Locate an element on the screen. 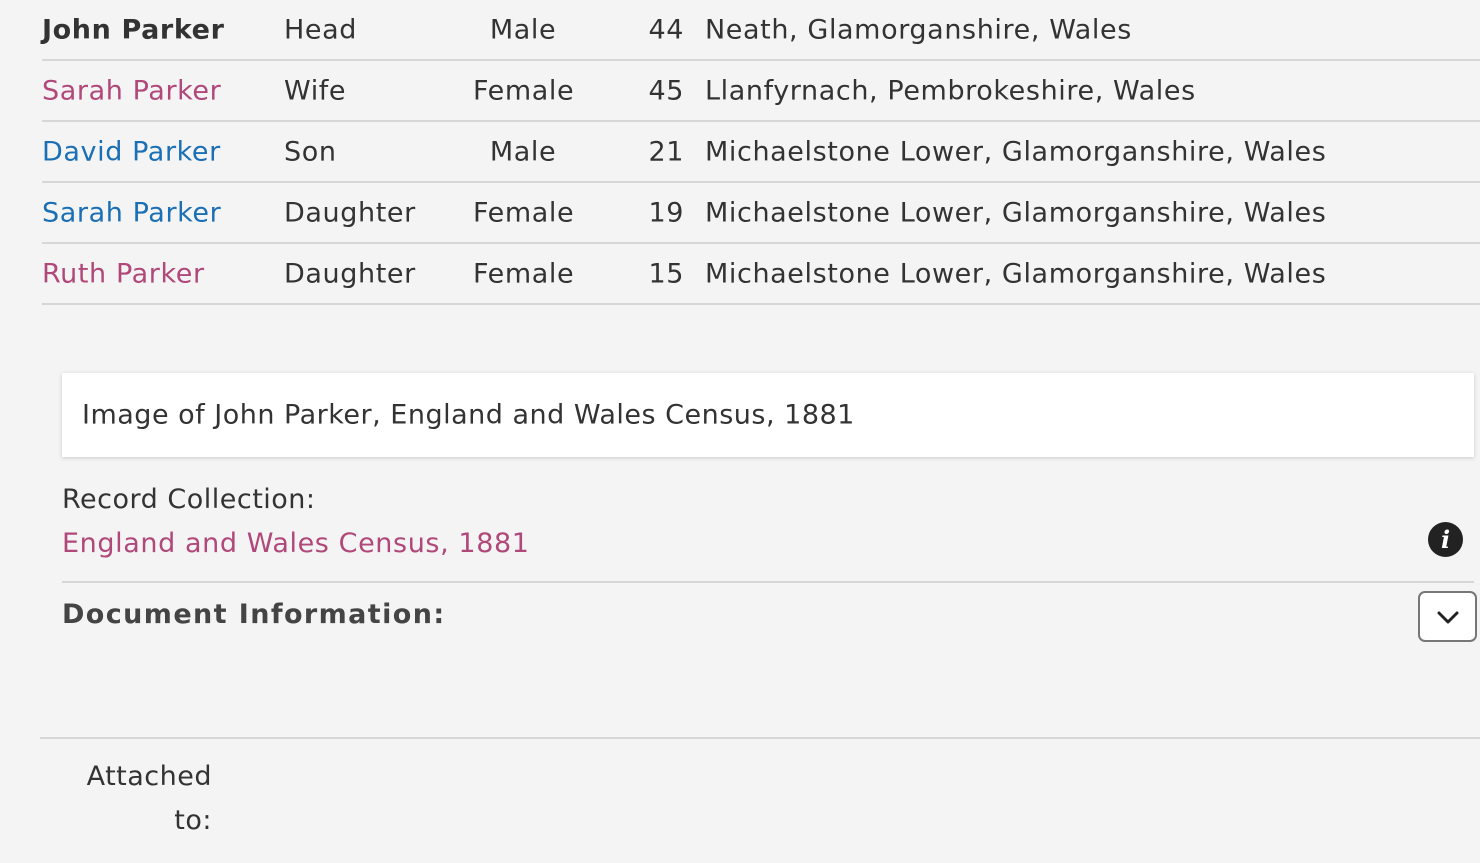 The width and height of the screenshot is (1480, 863). member-age: 21 is located at coordinates (666, 151).